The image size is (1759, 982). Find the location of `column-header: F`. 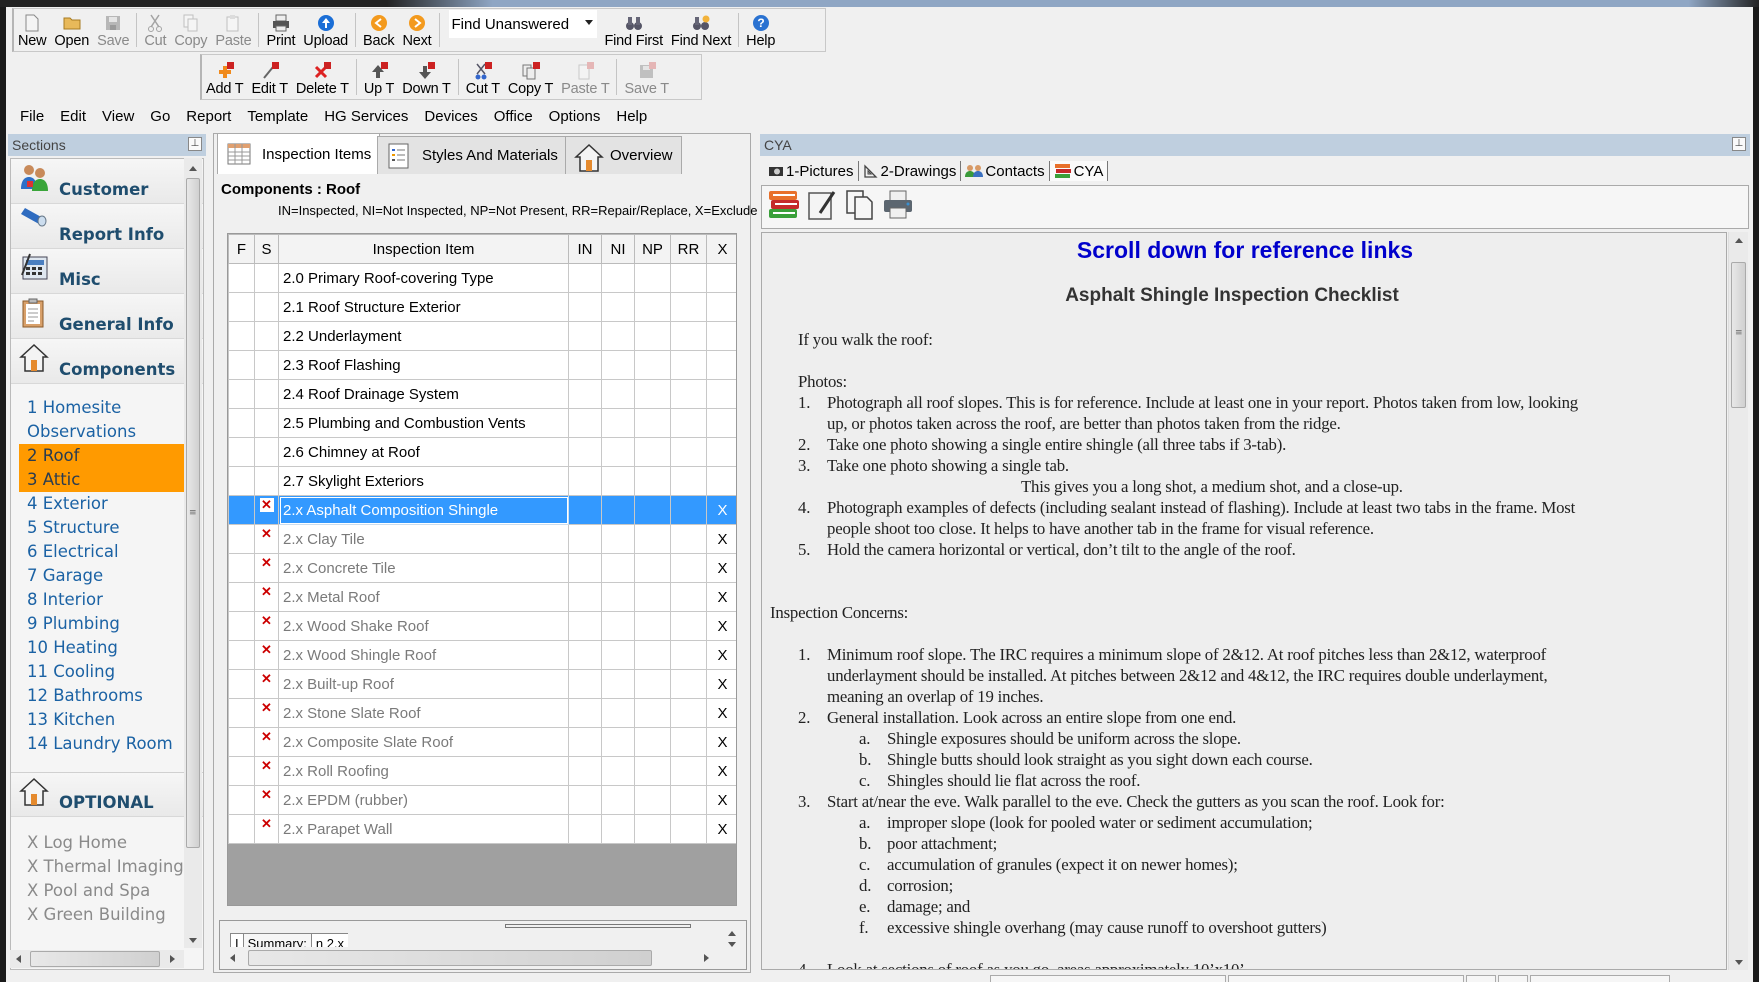

column-header: F is located at coordinates (241, 249).